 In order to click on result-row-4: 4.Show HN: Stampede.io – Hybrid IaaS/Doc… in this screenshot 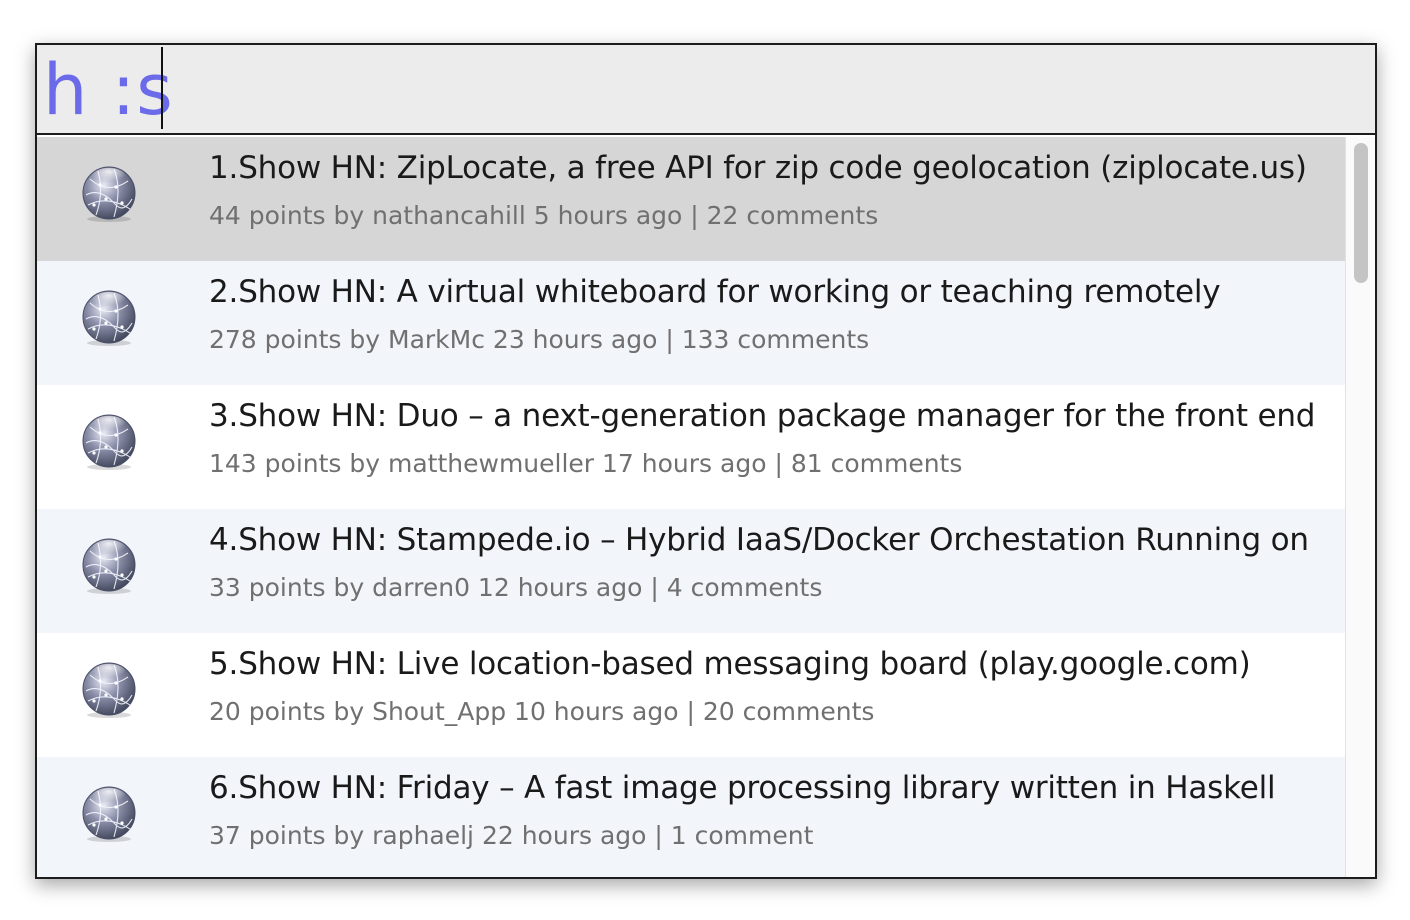, I will do `click(691, 571)`.